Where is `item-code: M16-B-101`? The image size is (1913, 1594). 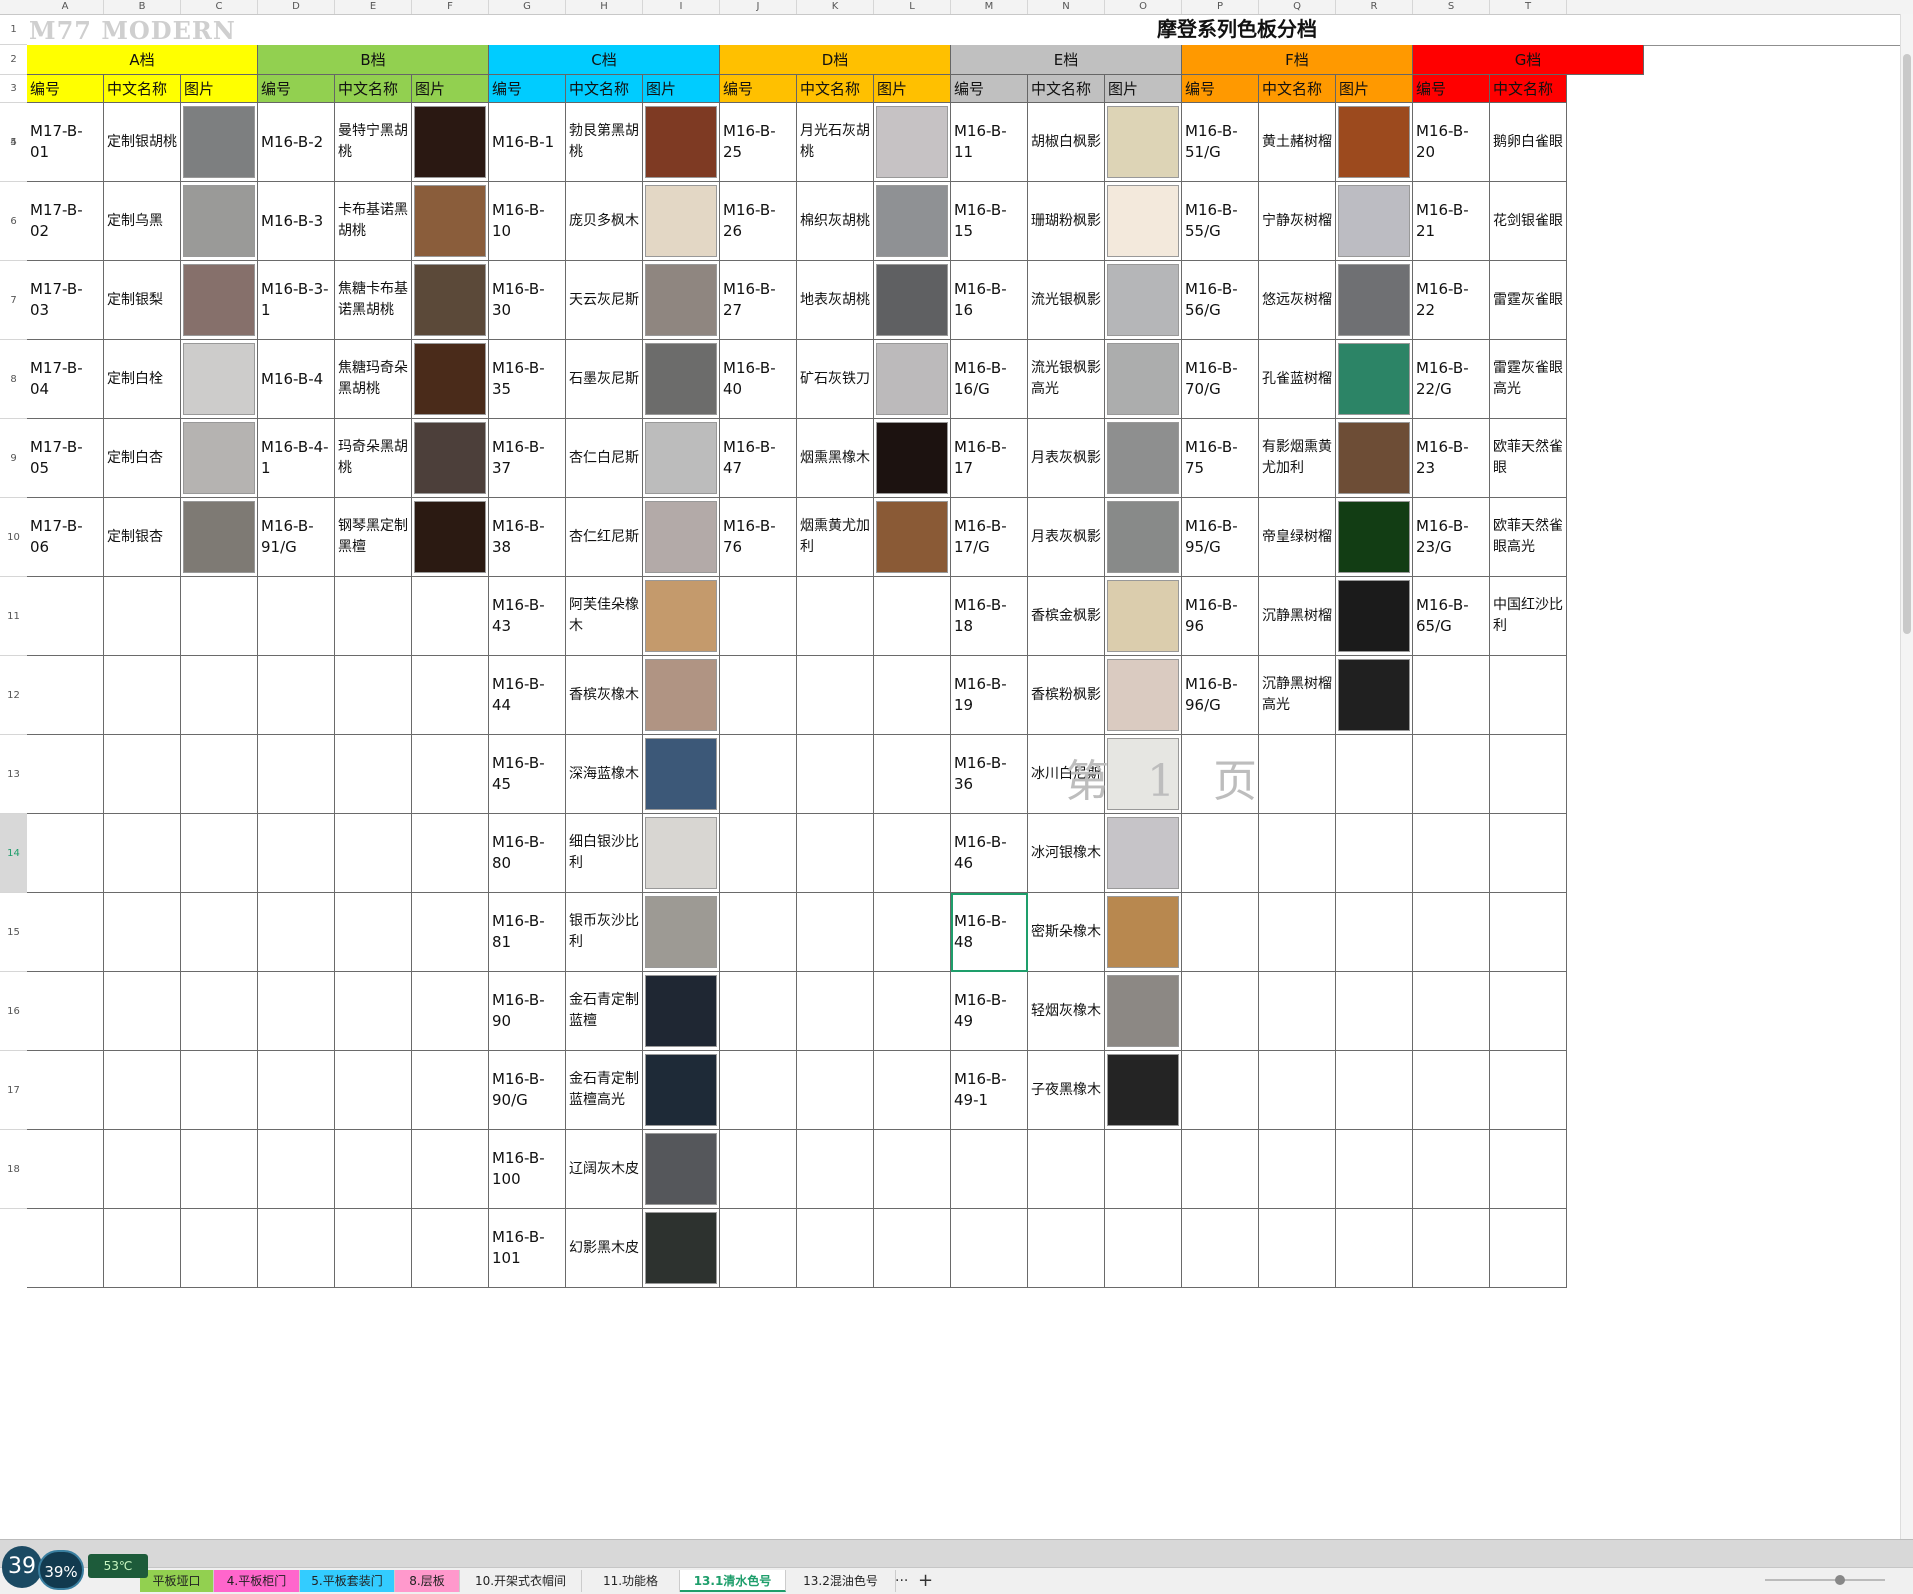 item-code: M16-B-101 is located at coordinates (527, 1248).